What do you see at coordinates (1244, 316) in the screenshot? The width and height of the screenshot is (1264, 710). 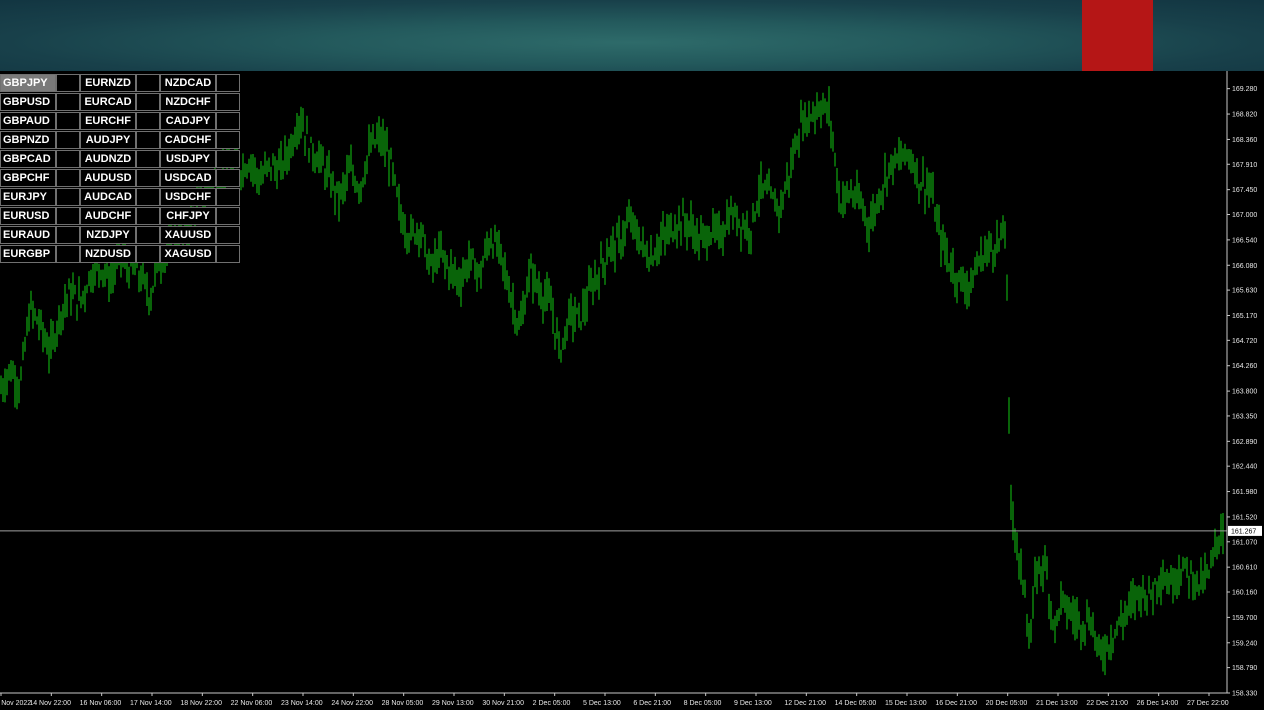 I see `price-tick-label: 165.170` at bounding box center [1244, 316].